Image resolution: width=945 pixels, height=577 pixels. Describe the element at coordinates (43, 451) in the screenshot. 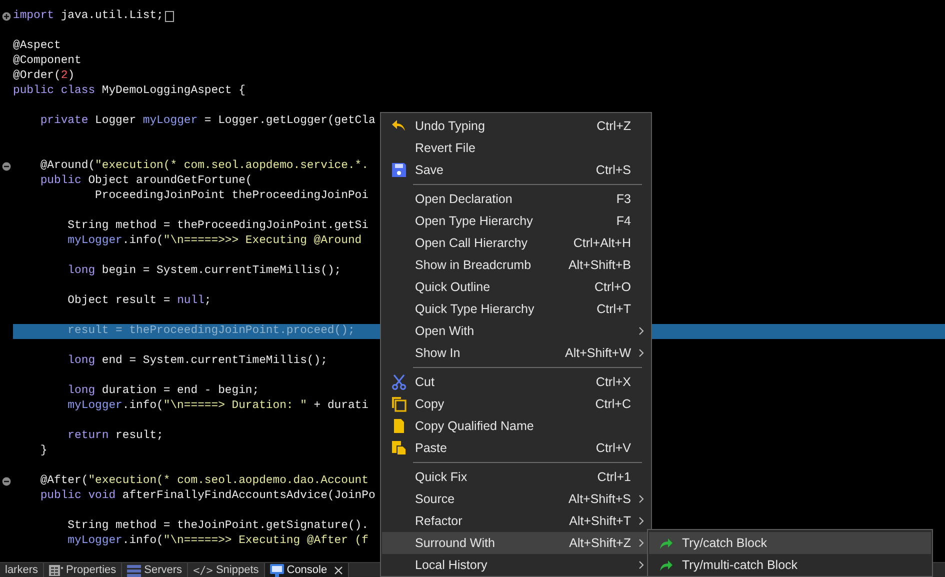

I see `code-line: }` at that location.